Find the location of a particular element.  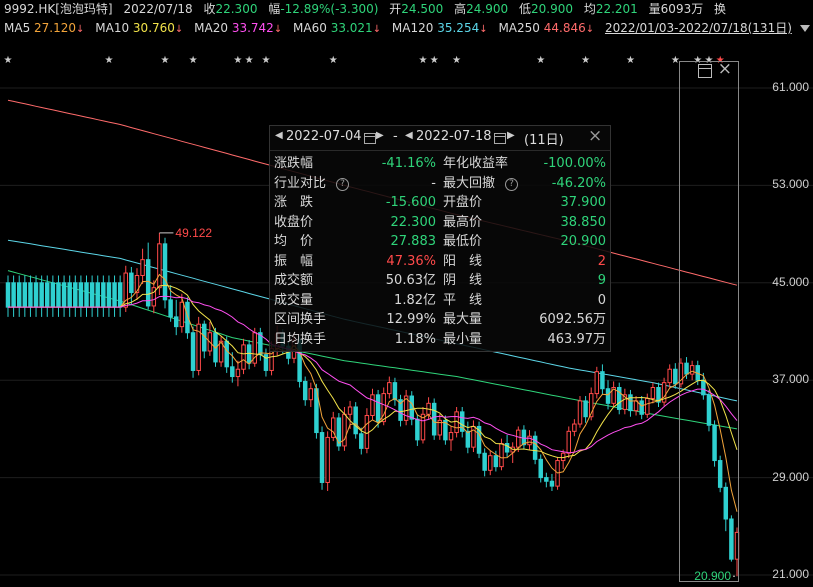

stat-value: 1.82亿 is located at coordinates (415, 300).